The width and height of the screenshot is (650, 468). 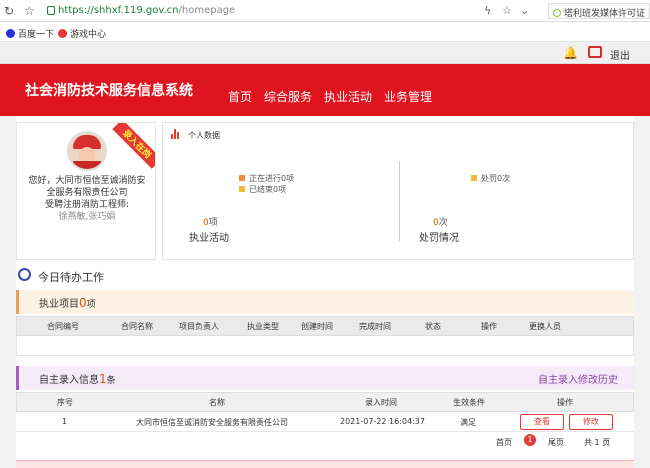 I want to click on legend-ongoing: 正在进行0项, so click(x=266, y=178).